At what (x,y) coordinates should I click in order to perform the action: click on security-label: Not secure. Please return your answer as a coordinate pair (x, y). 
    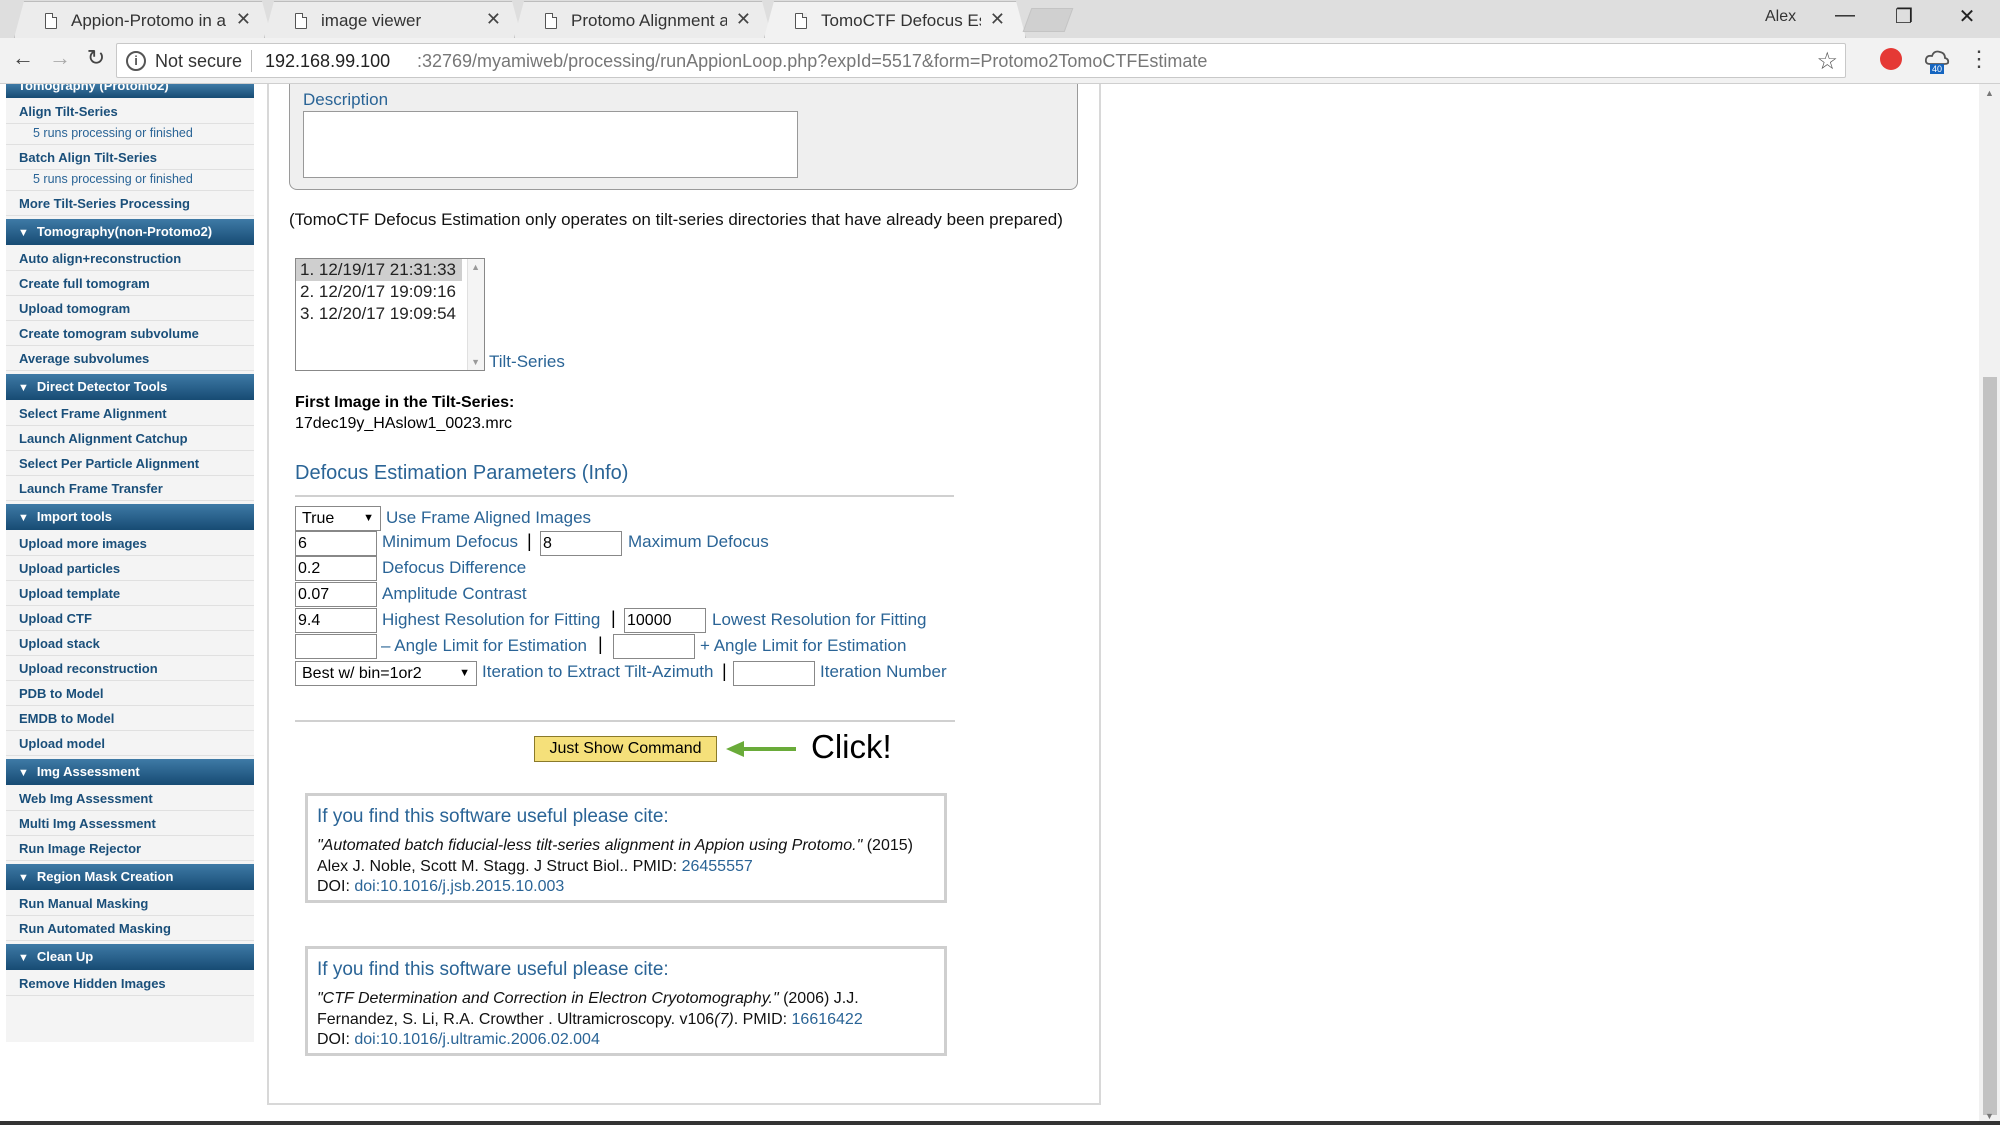
    Looking at the image, I should click on (198, 61).